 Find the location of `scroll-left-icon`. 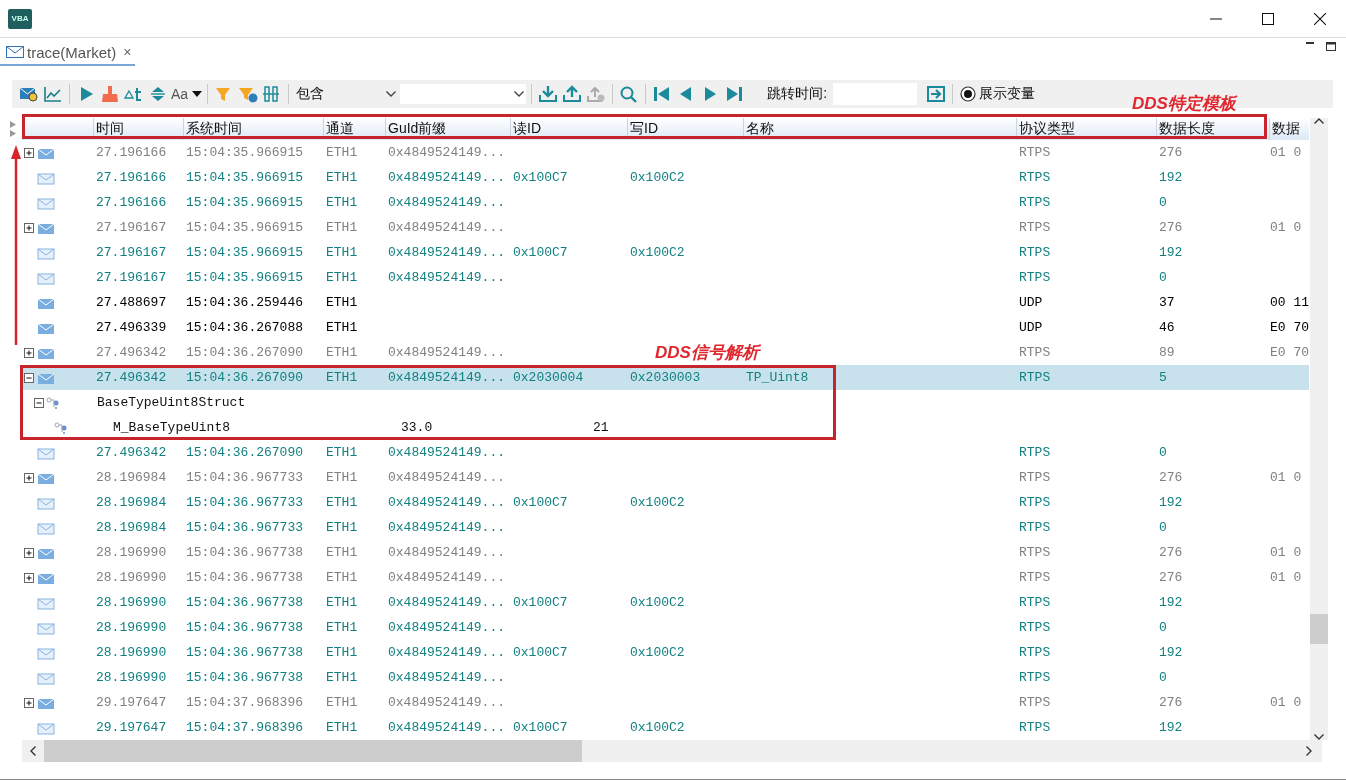

scroll-left-icon is located at coordinates (33, 751).